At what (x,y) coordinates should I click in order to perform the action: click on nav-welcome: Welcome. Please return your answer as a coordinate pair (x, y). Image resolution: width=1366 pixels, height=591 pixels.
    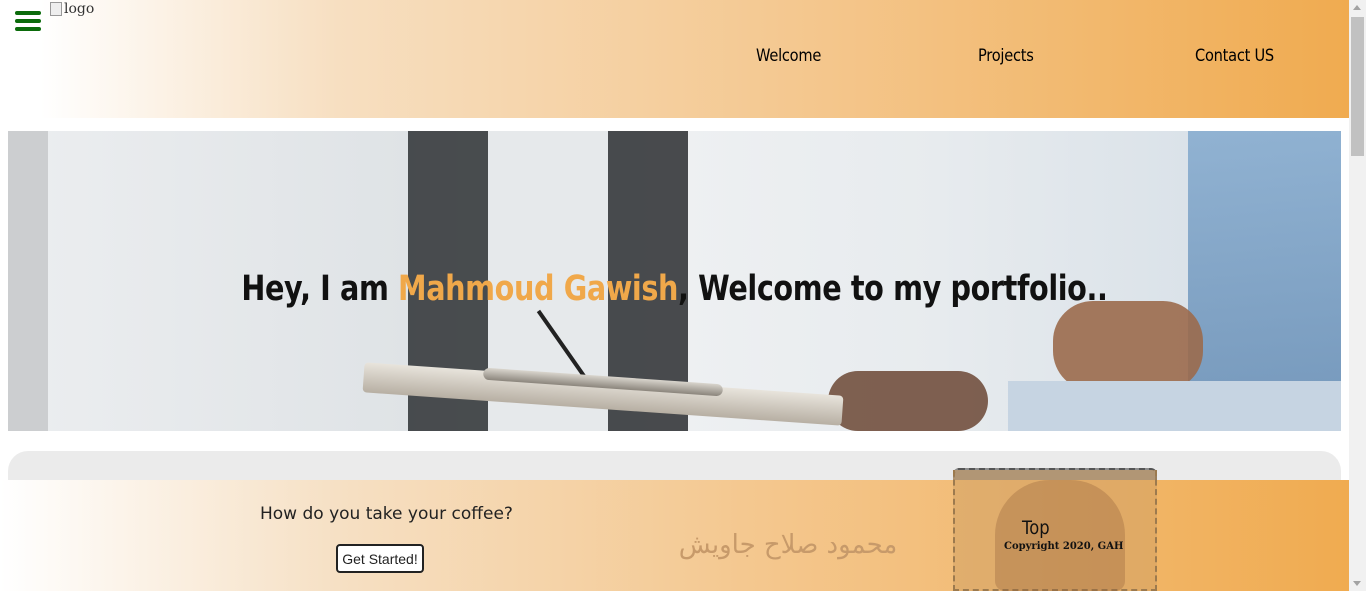
    Looking at the image, I should click on (788, 56).